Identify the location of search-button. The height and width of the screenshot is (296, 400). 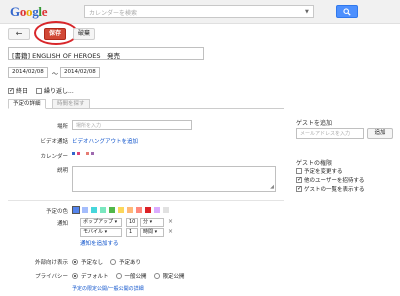
(347, 11).